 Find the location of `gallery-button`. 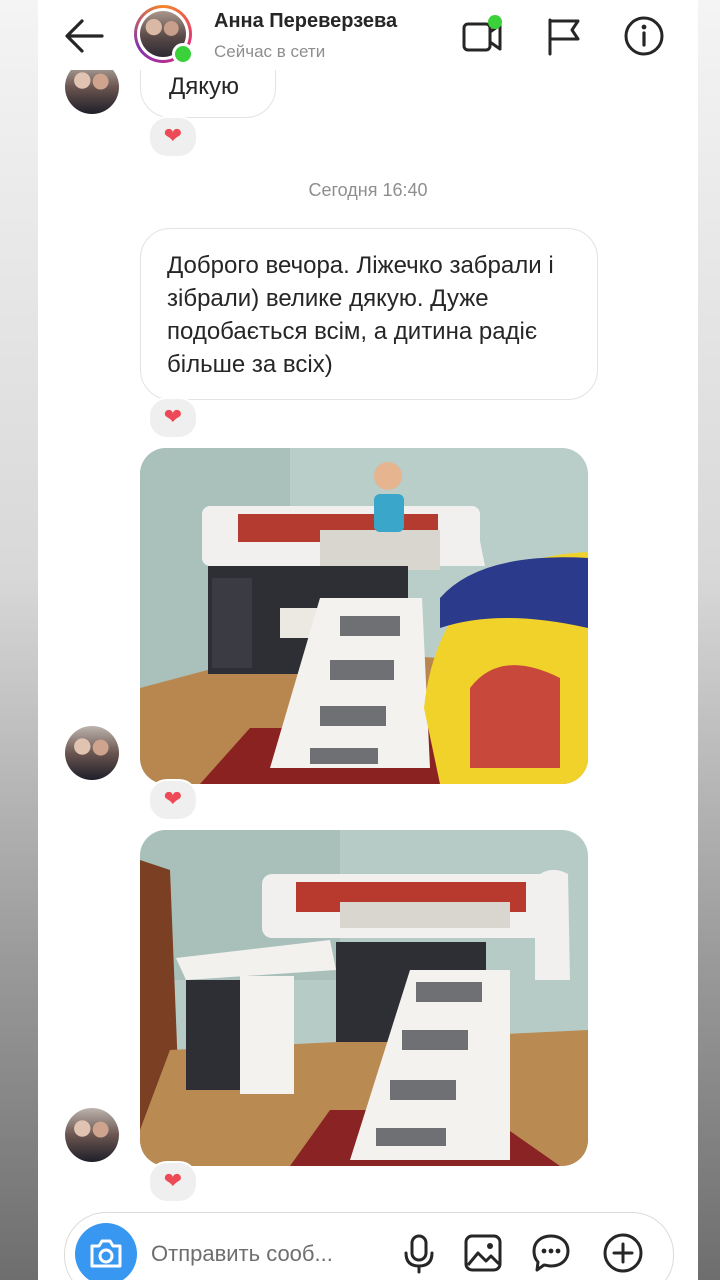

gallery-button is located at coordinates (483, 1253).